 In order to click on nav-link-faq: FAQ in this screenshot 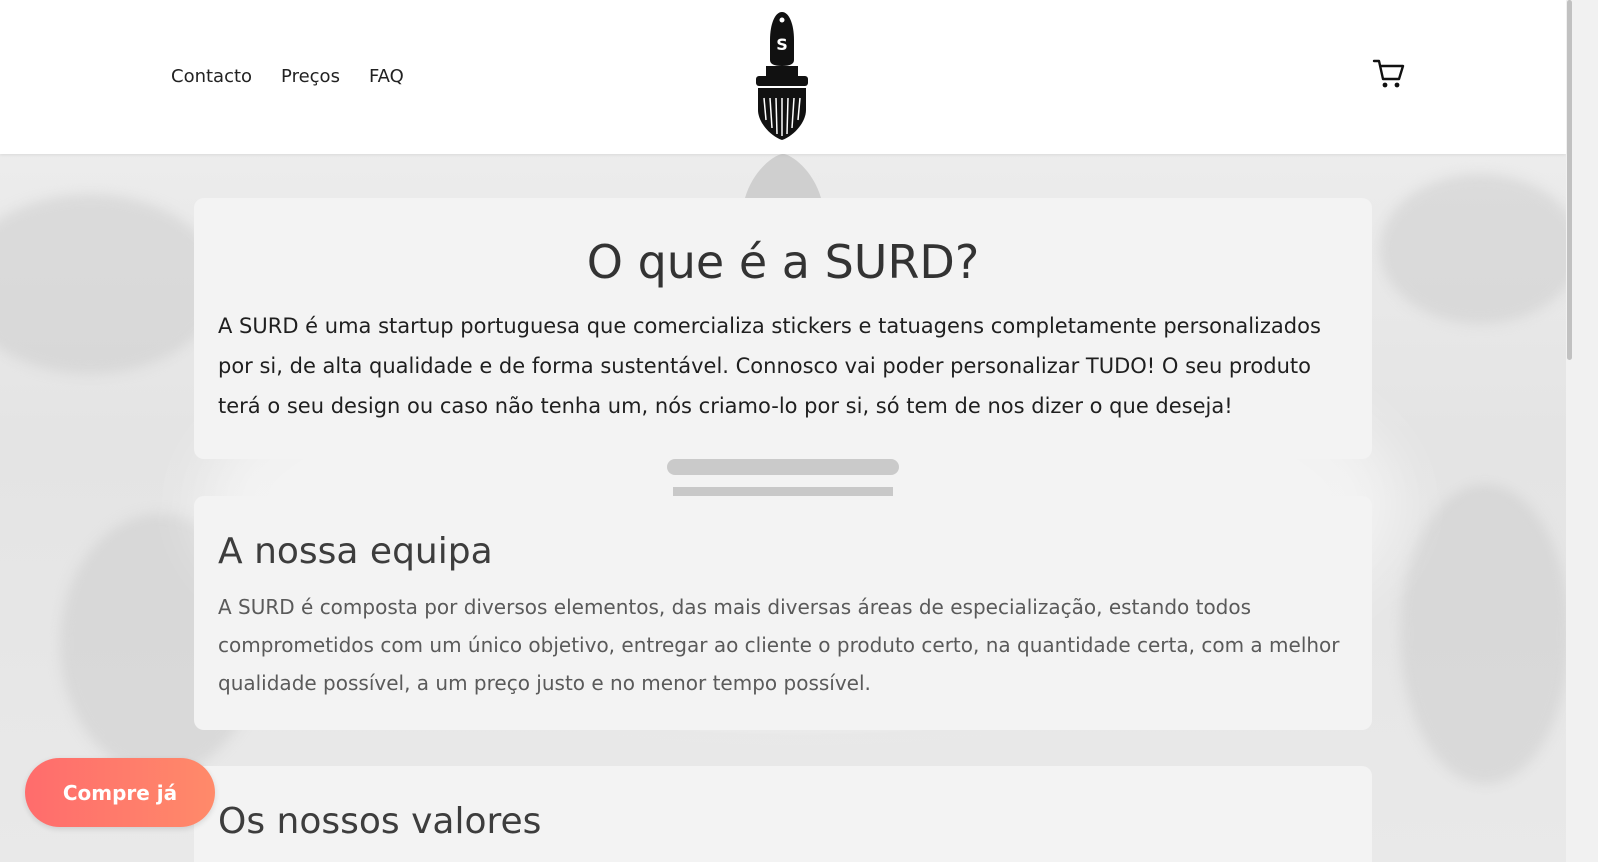, I will do `click(386, 77)`.